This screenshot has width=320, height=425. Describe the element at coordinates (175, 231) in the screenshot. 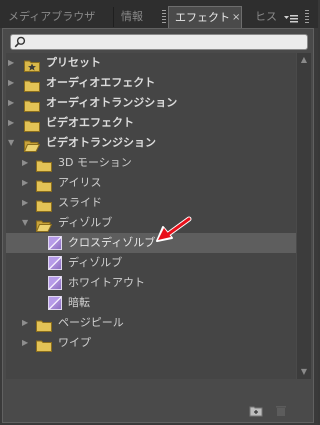

I see `red-arrow-icon` at that location.